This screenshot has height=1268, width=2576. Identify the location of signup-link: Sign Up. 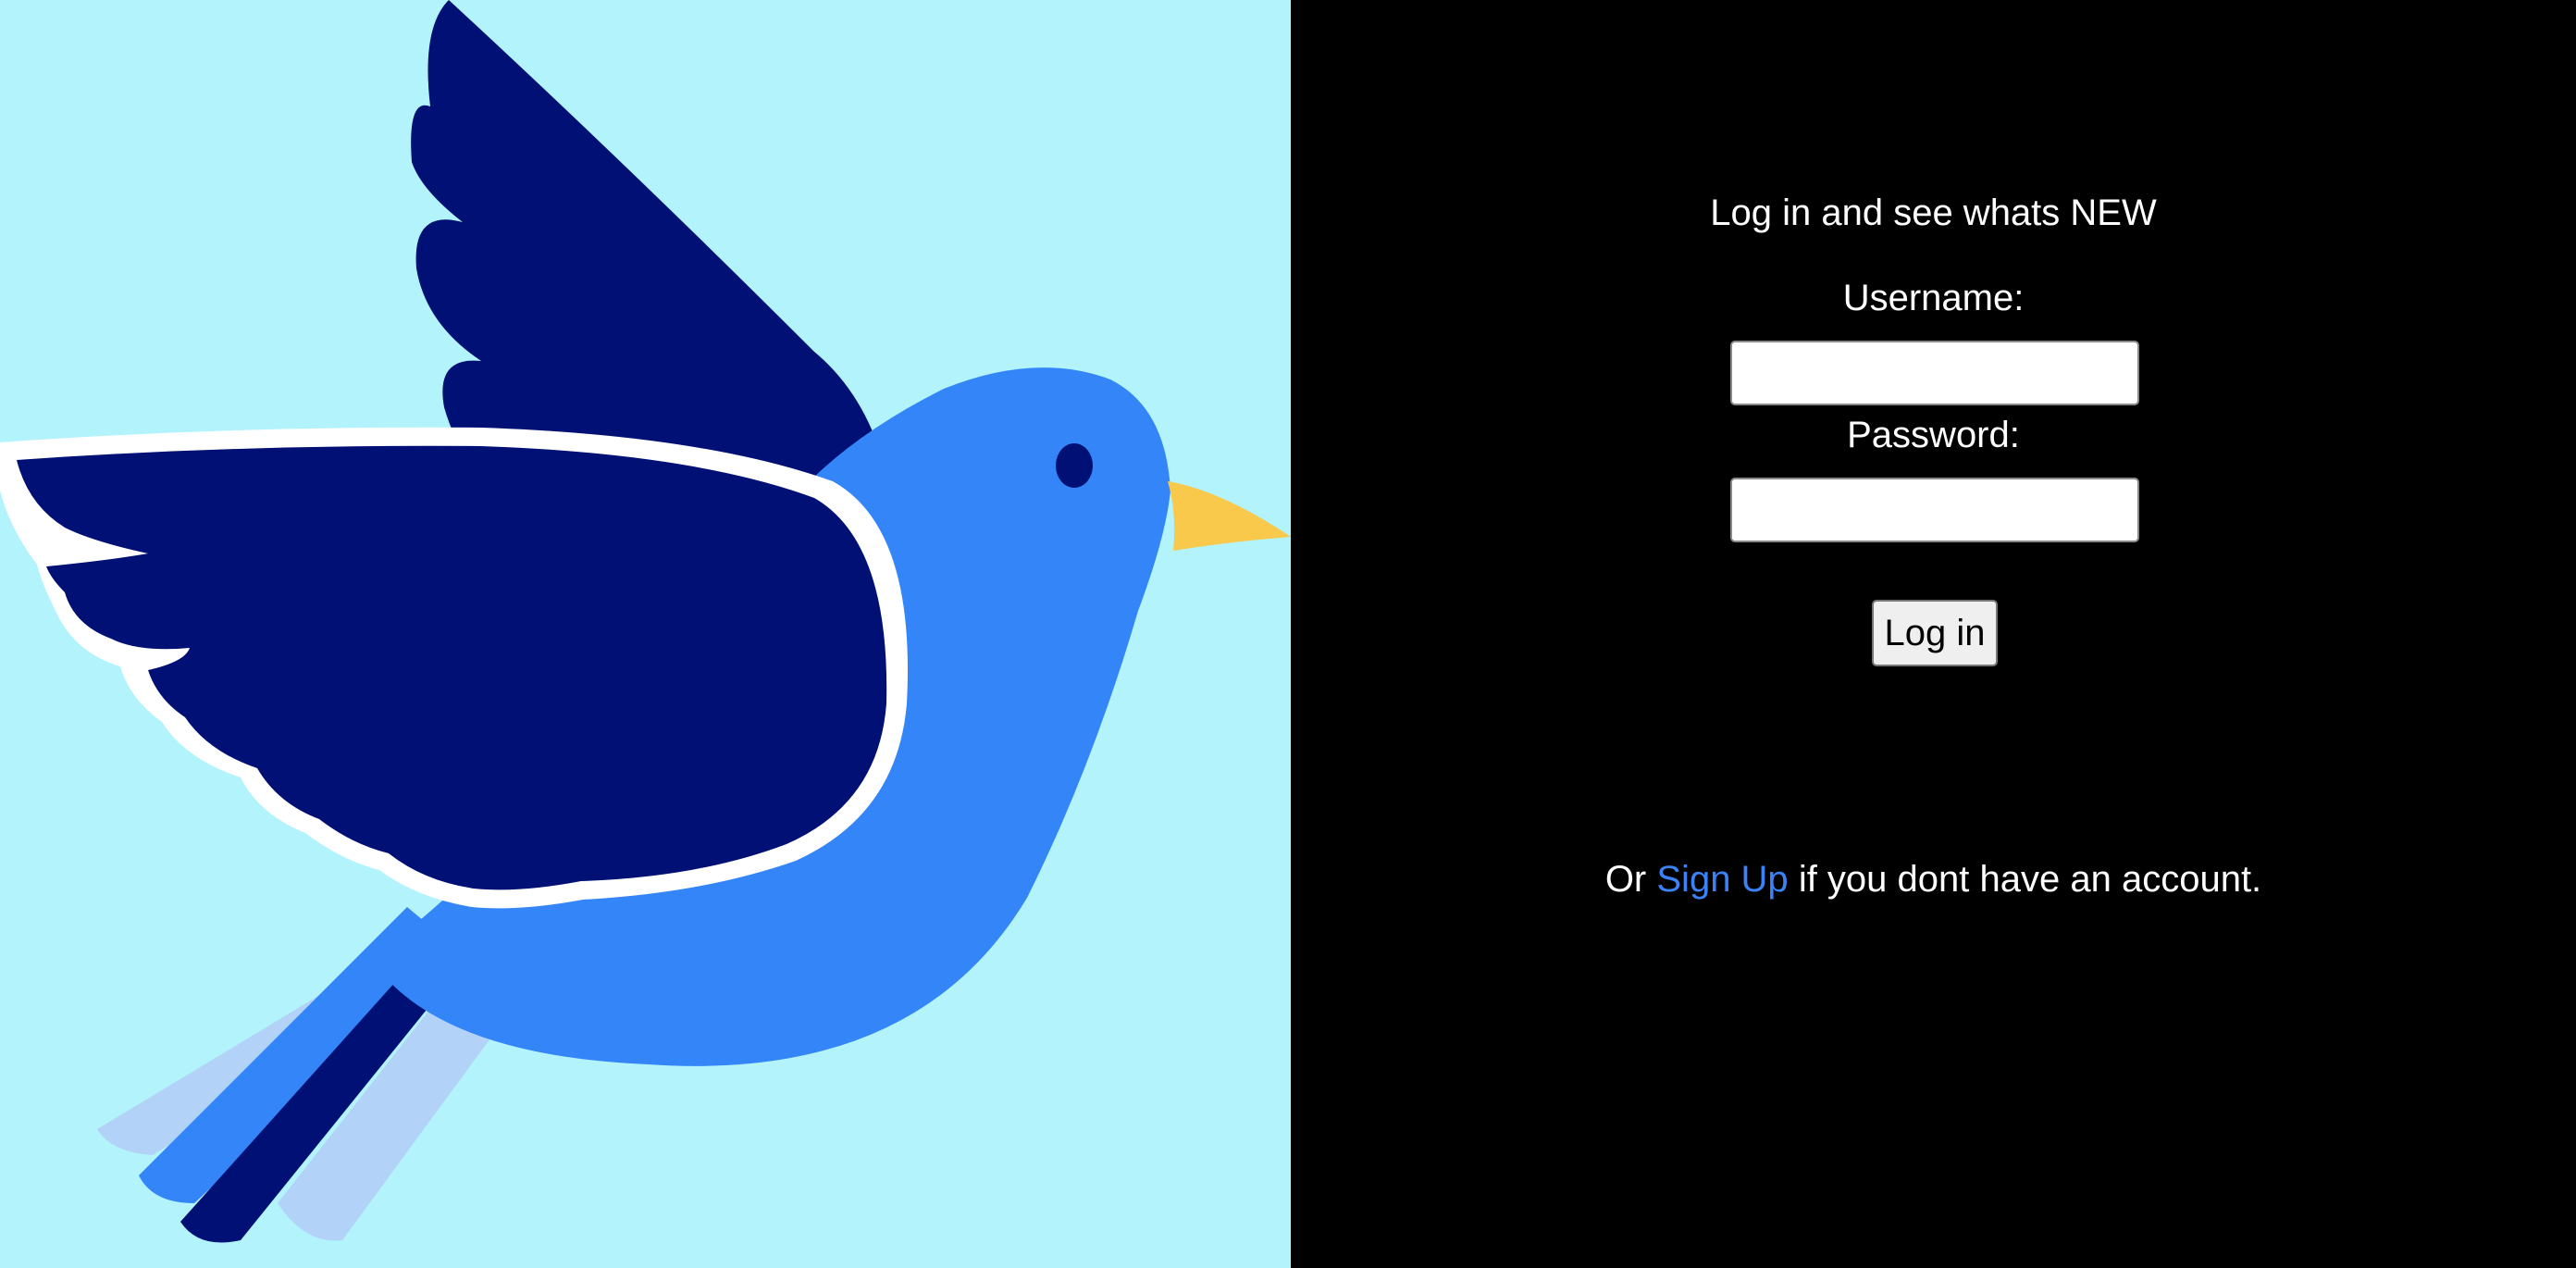
(1722, 879).